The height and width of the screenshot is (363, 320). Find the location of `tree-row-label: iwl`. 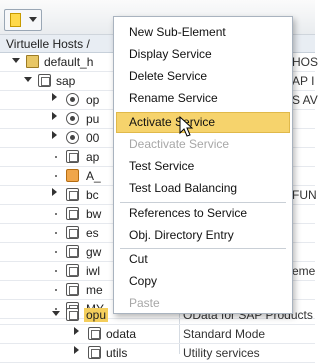

tree-row-label: iwl is located at coordinates (93, 271).